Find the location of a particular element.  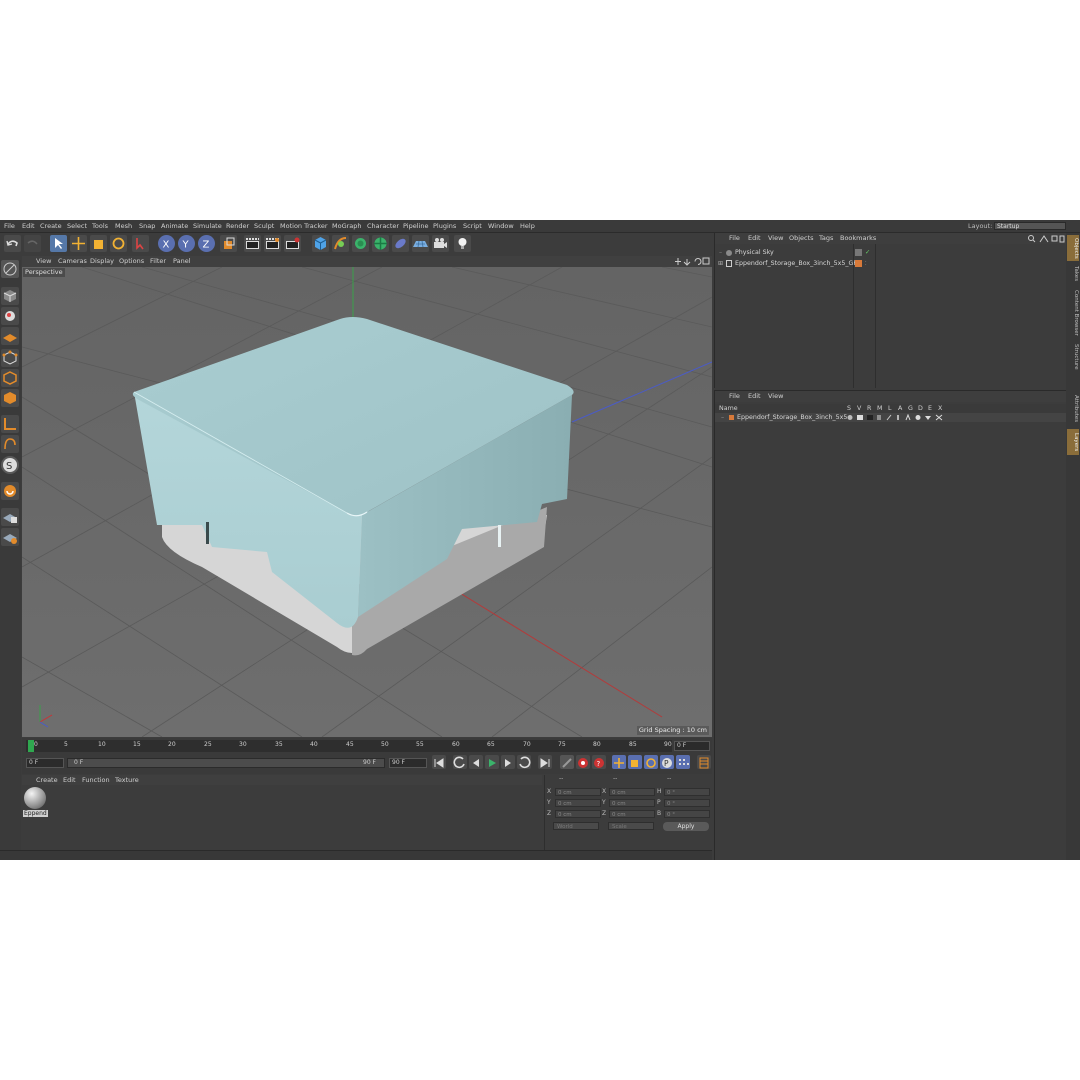

menu-create: Create is located at coordinates (51, 226).